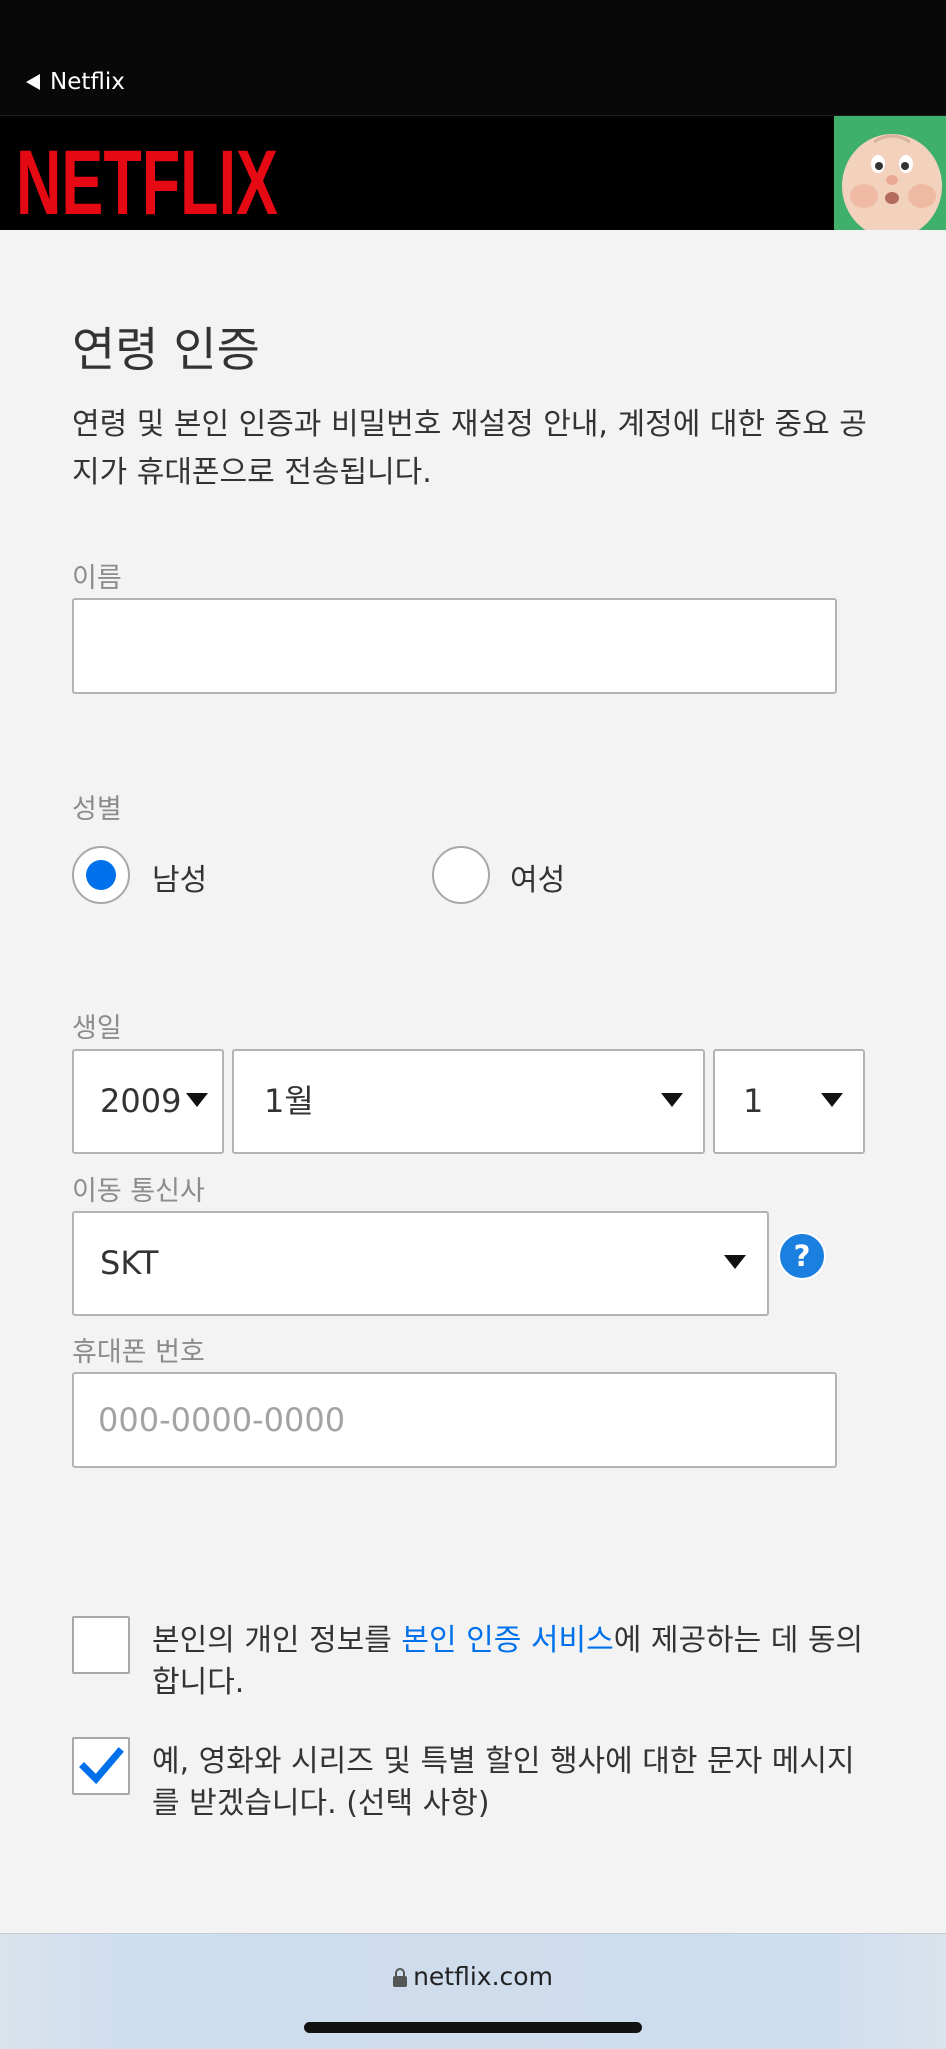 This screenshot has height=2049, width=946. Describe the element at coordinates (473, 57) in the screenshot. I see `status-bar: Netflix` at that location.